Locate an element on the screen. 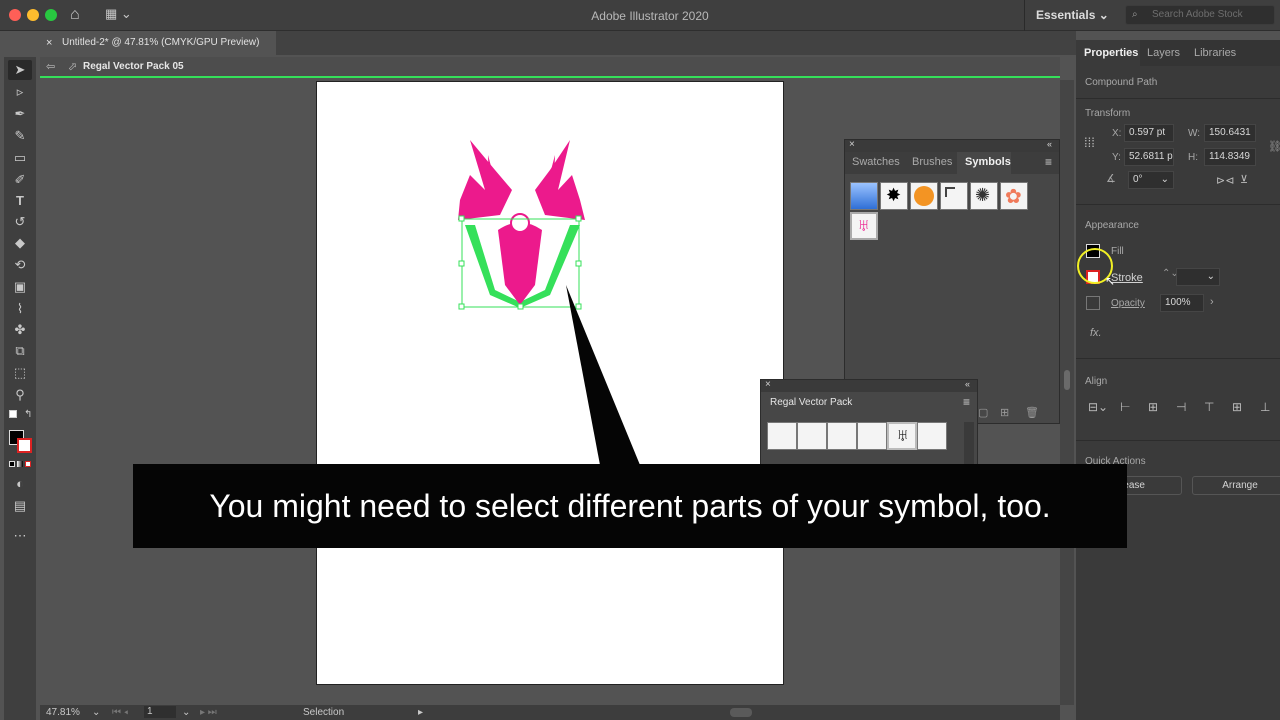  chevron-right-icon: › is located at coordinates (1212, 302).